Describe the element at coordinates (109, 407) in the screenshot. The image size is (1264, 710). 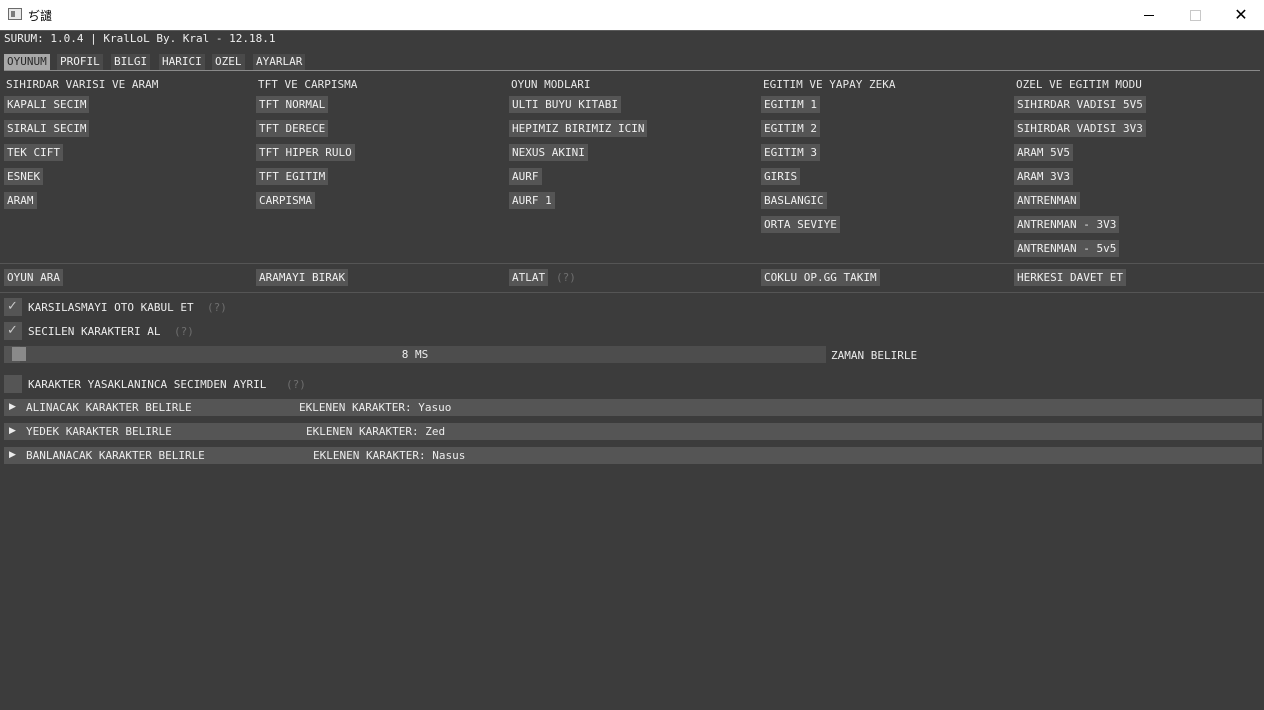
I see `section-title: ALINACAK KARAKTER BELIRLE` at that location.